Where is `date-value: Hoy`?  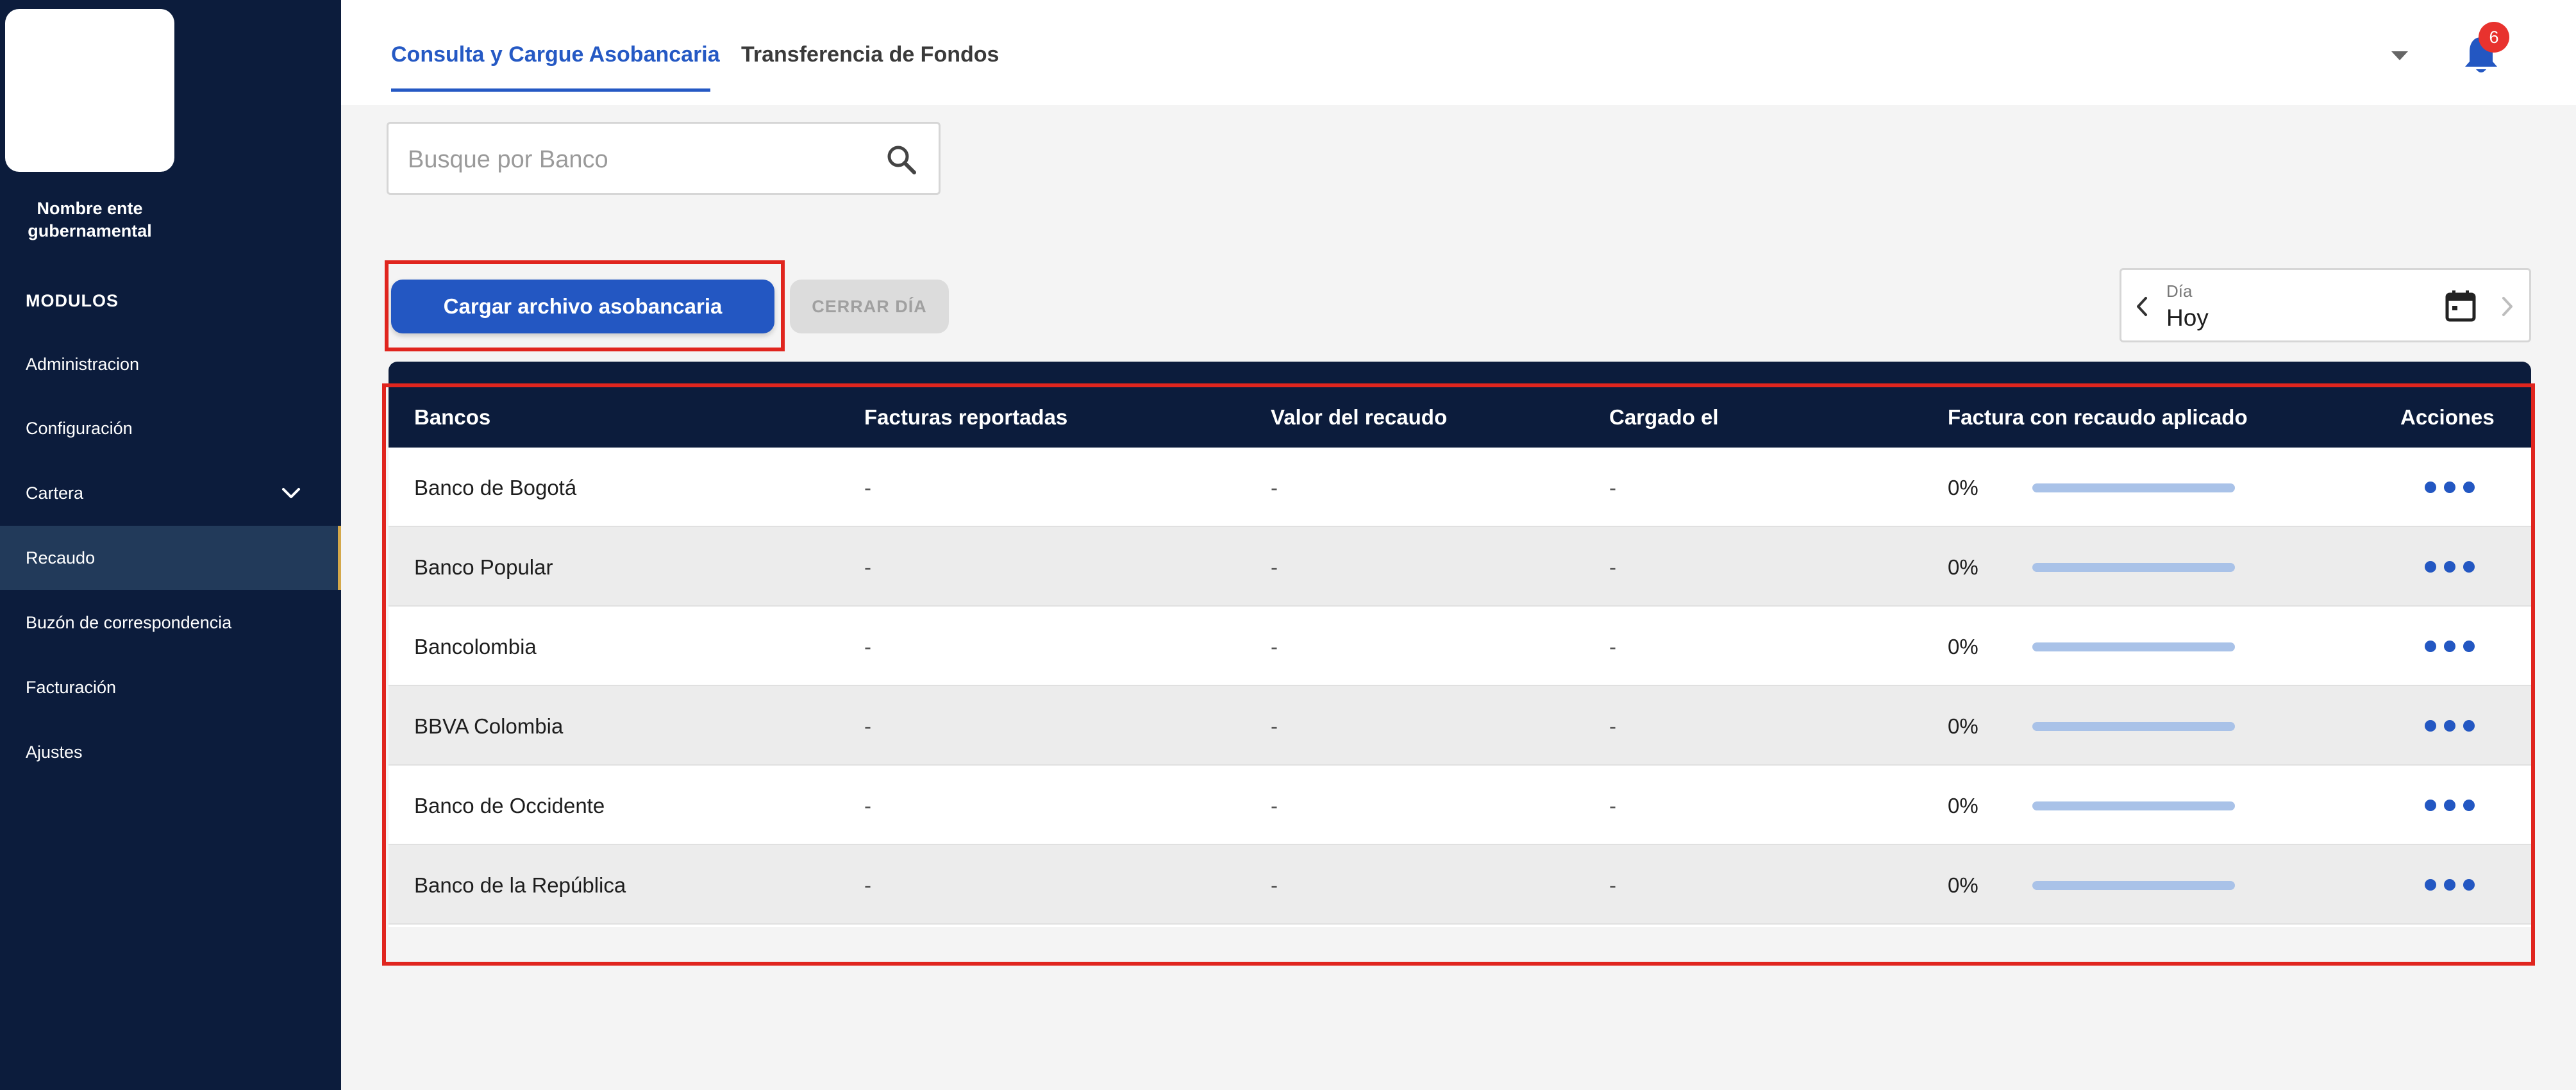 date-value: Hoy is located at coordinates (2187, 318).